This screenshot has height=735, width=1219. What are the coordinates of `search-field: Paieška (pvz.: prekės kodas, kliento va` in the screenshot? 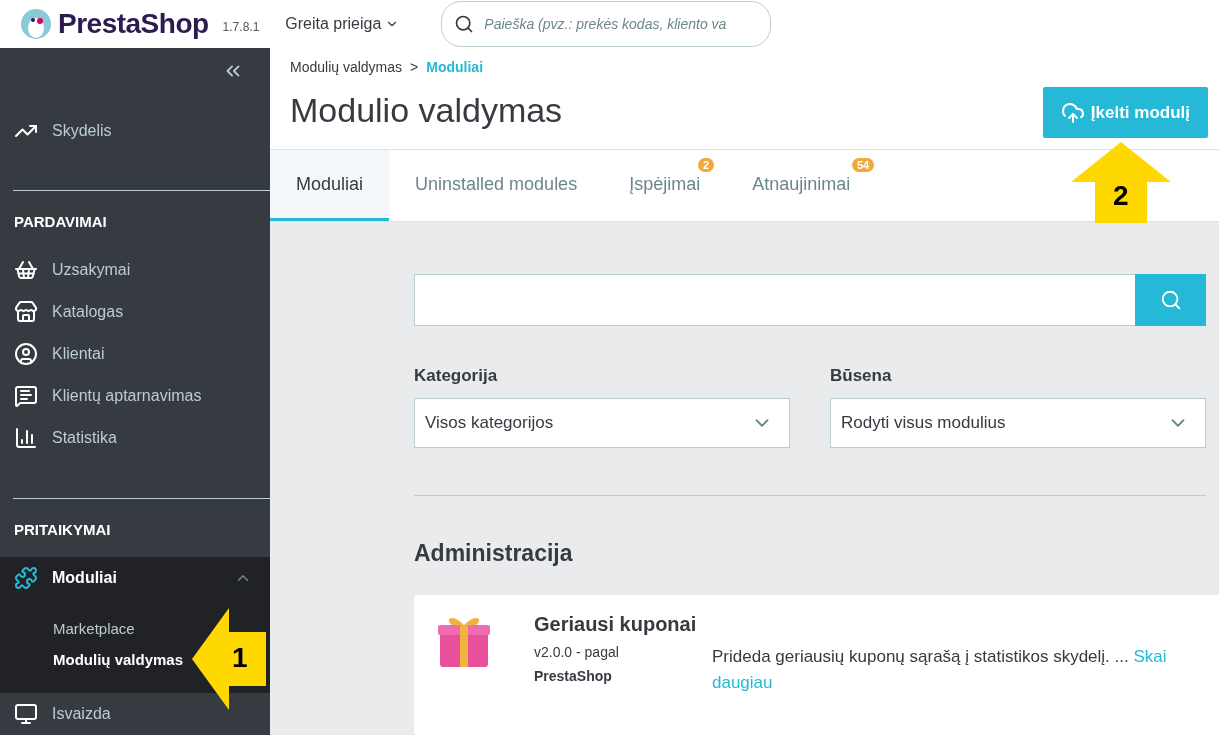 It's located at (606, 24).